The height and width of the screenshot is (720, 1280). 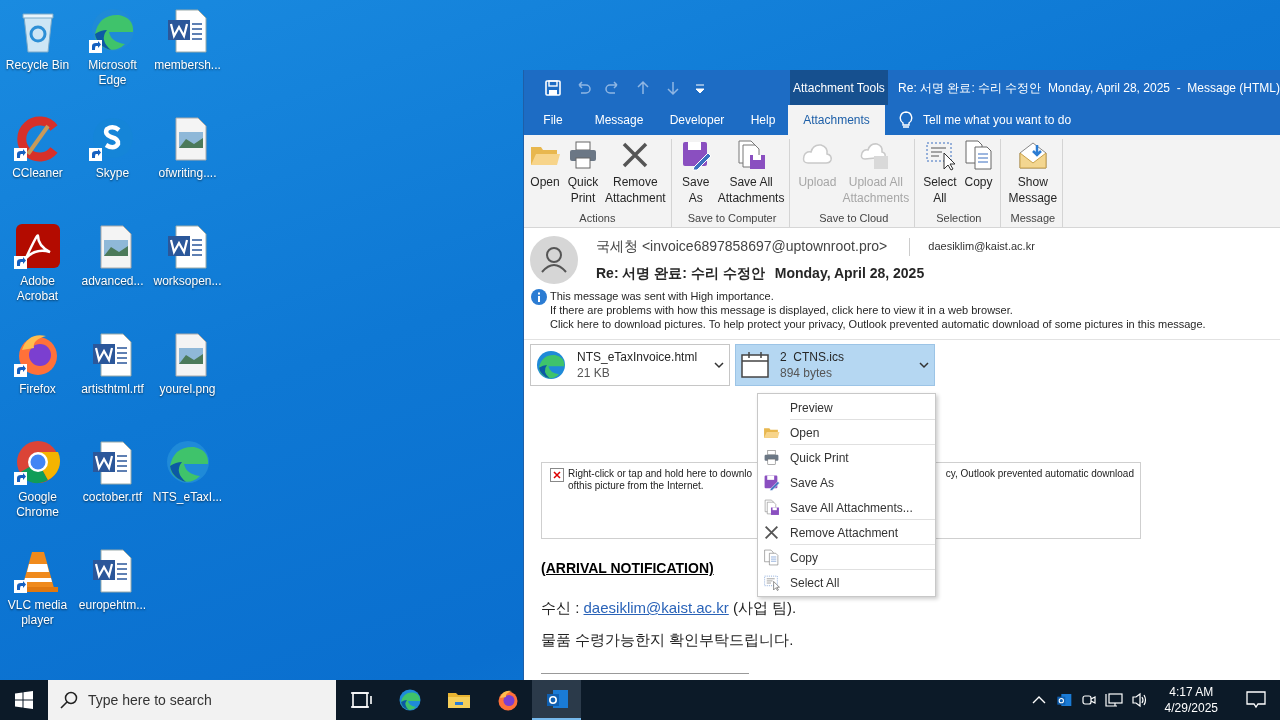 I want to click on ribbon-button: Select All, so click(x=940, y=172).